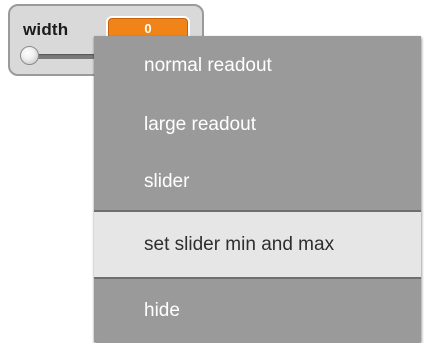 The width and height of the screenshot is (424, 343). I want to click on menu-item-label: large readout, so click(200, 124).